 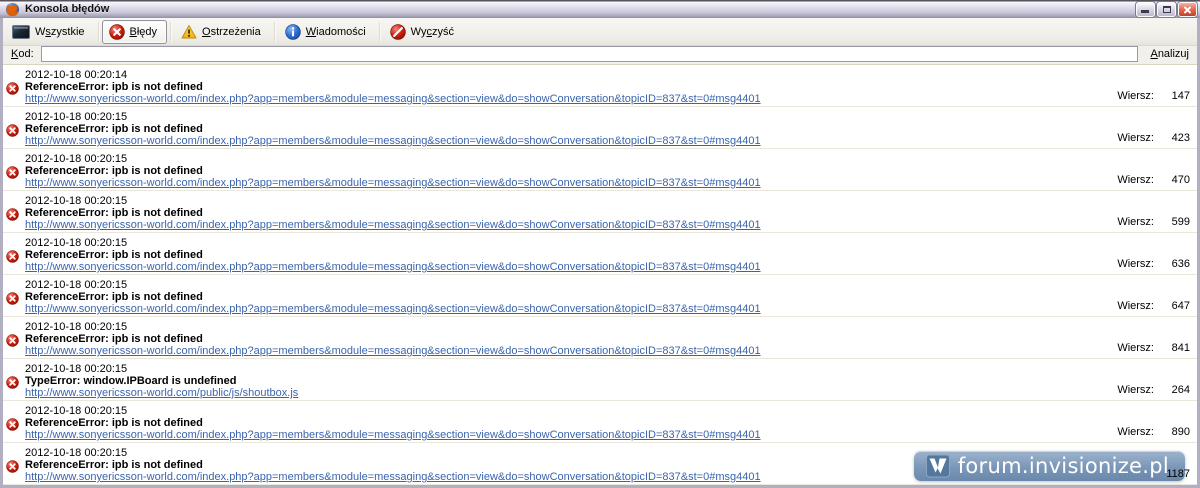 I want to click on firefox-icon, so click(x=12, y=9).